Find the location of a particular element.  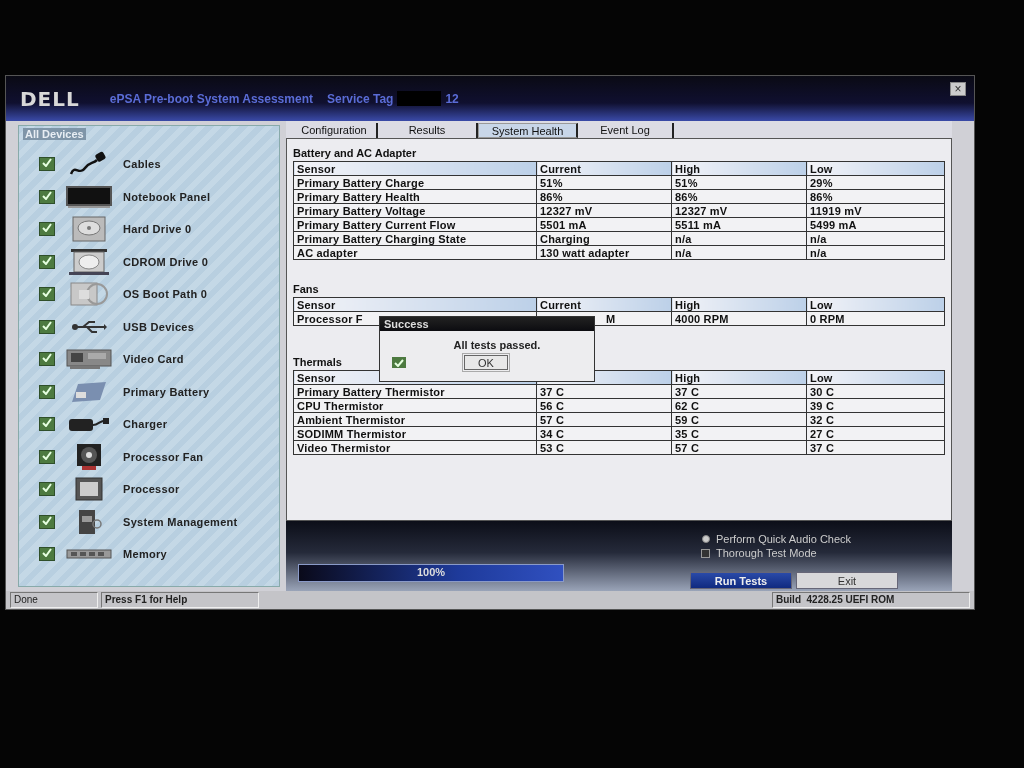

table-cell: 29% is located at coordinates (821, 182).